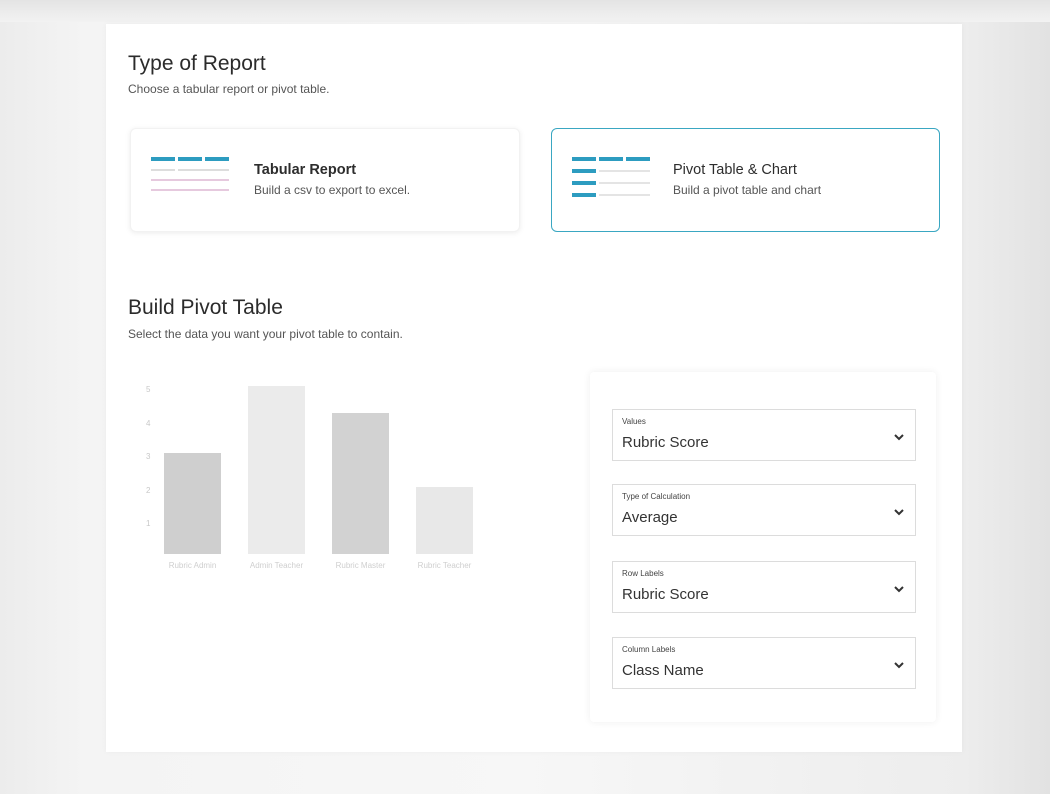  What do you see at coordinates (148, 524) in the screenshot?
I see `y-tick-label: 1` at bounding box center [148, 524].